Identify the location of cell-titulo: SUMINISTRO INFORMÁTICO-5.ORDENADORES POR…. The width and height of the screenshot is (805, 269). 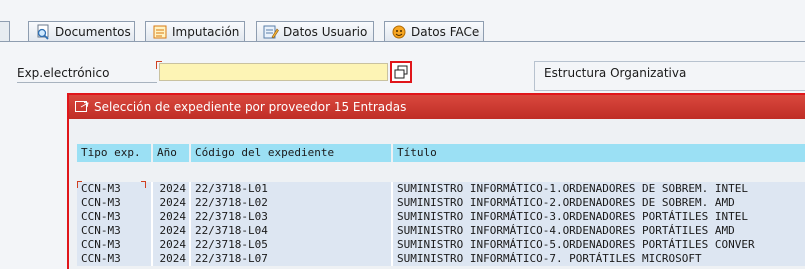
(599, 245).